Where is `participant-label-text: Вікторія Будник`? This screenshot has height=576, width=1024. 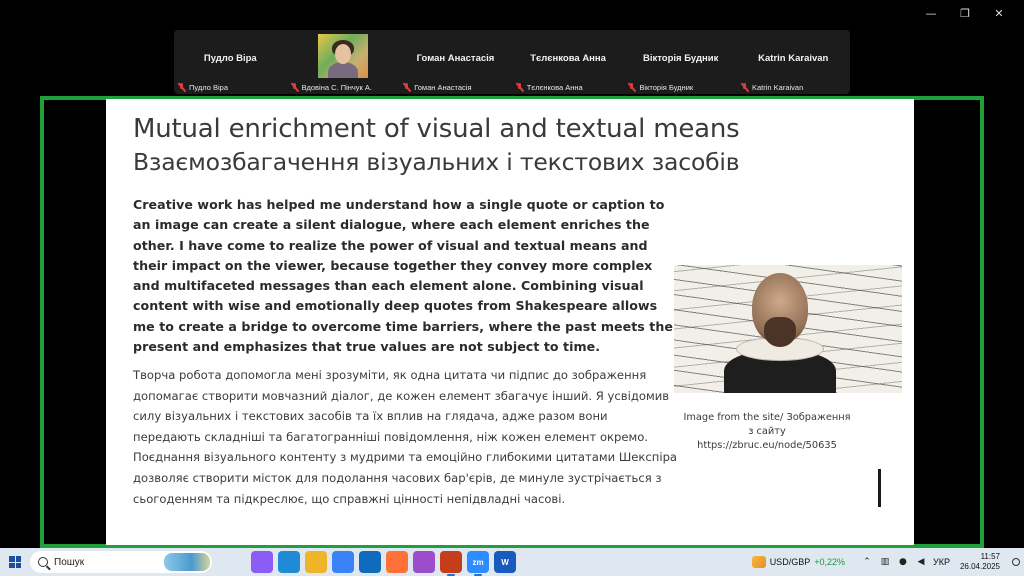 participant-label-text: Вікторія Будник is located at coordinates (666, 87).